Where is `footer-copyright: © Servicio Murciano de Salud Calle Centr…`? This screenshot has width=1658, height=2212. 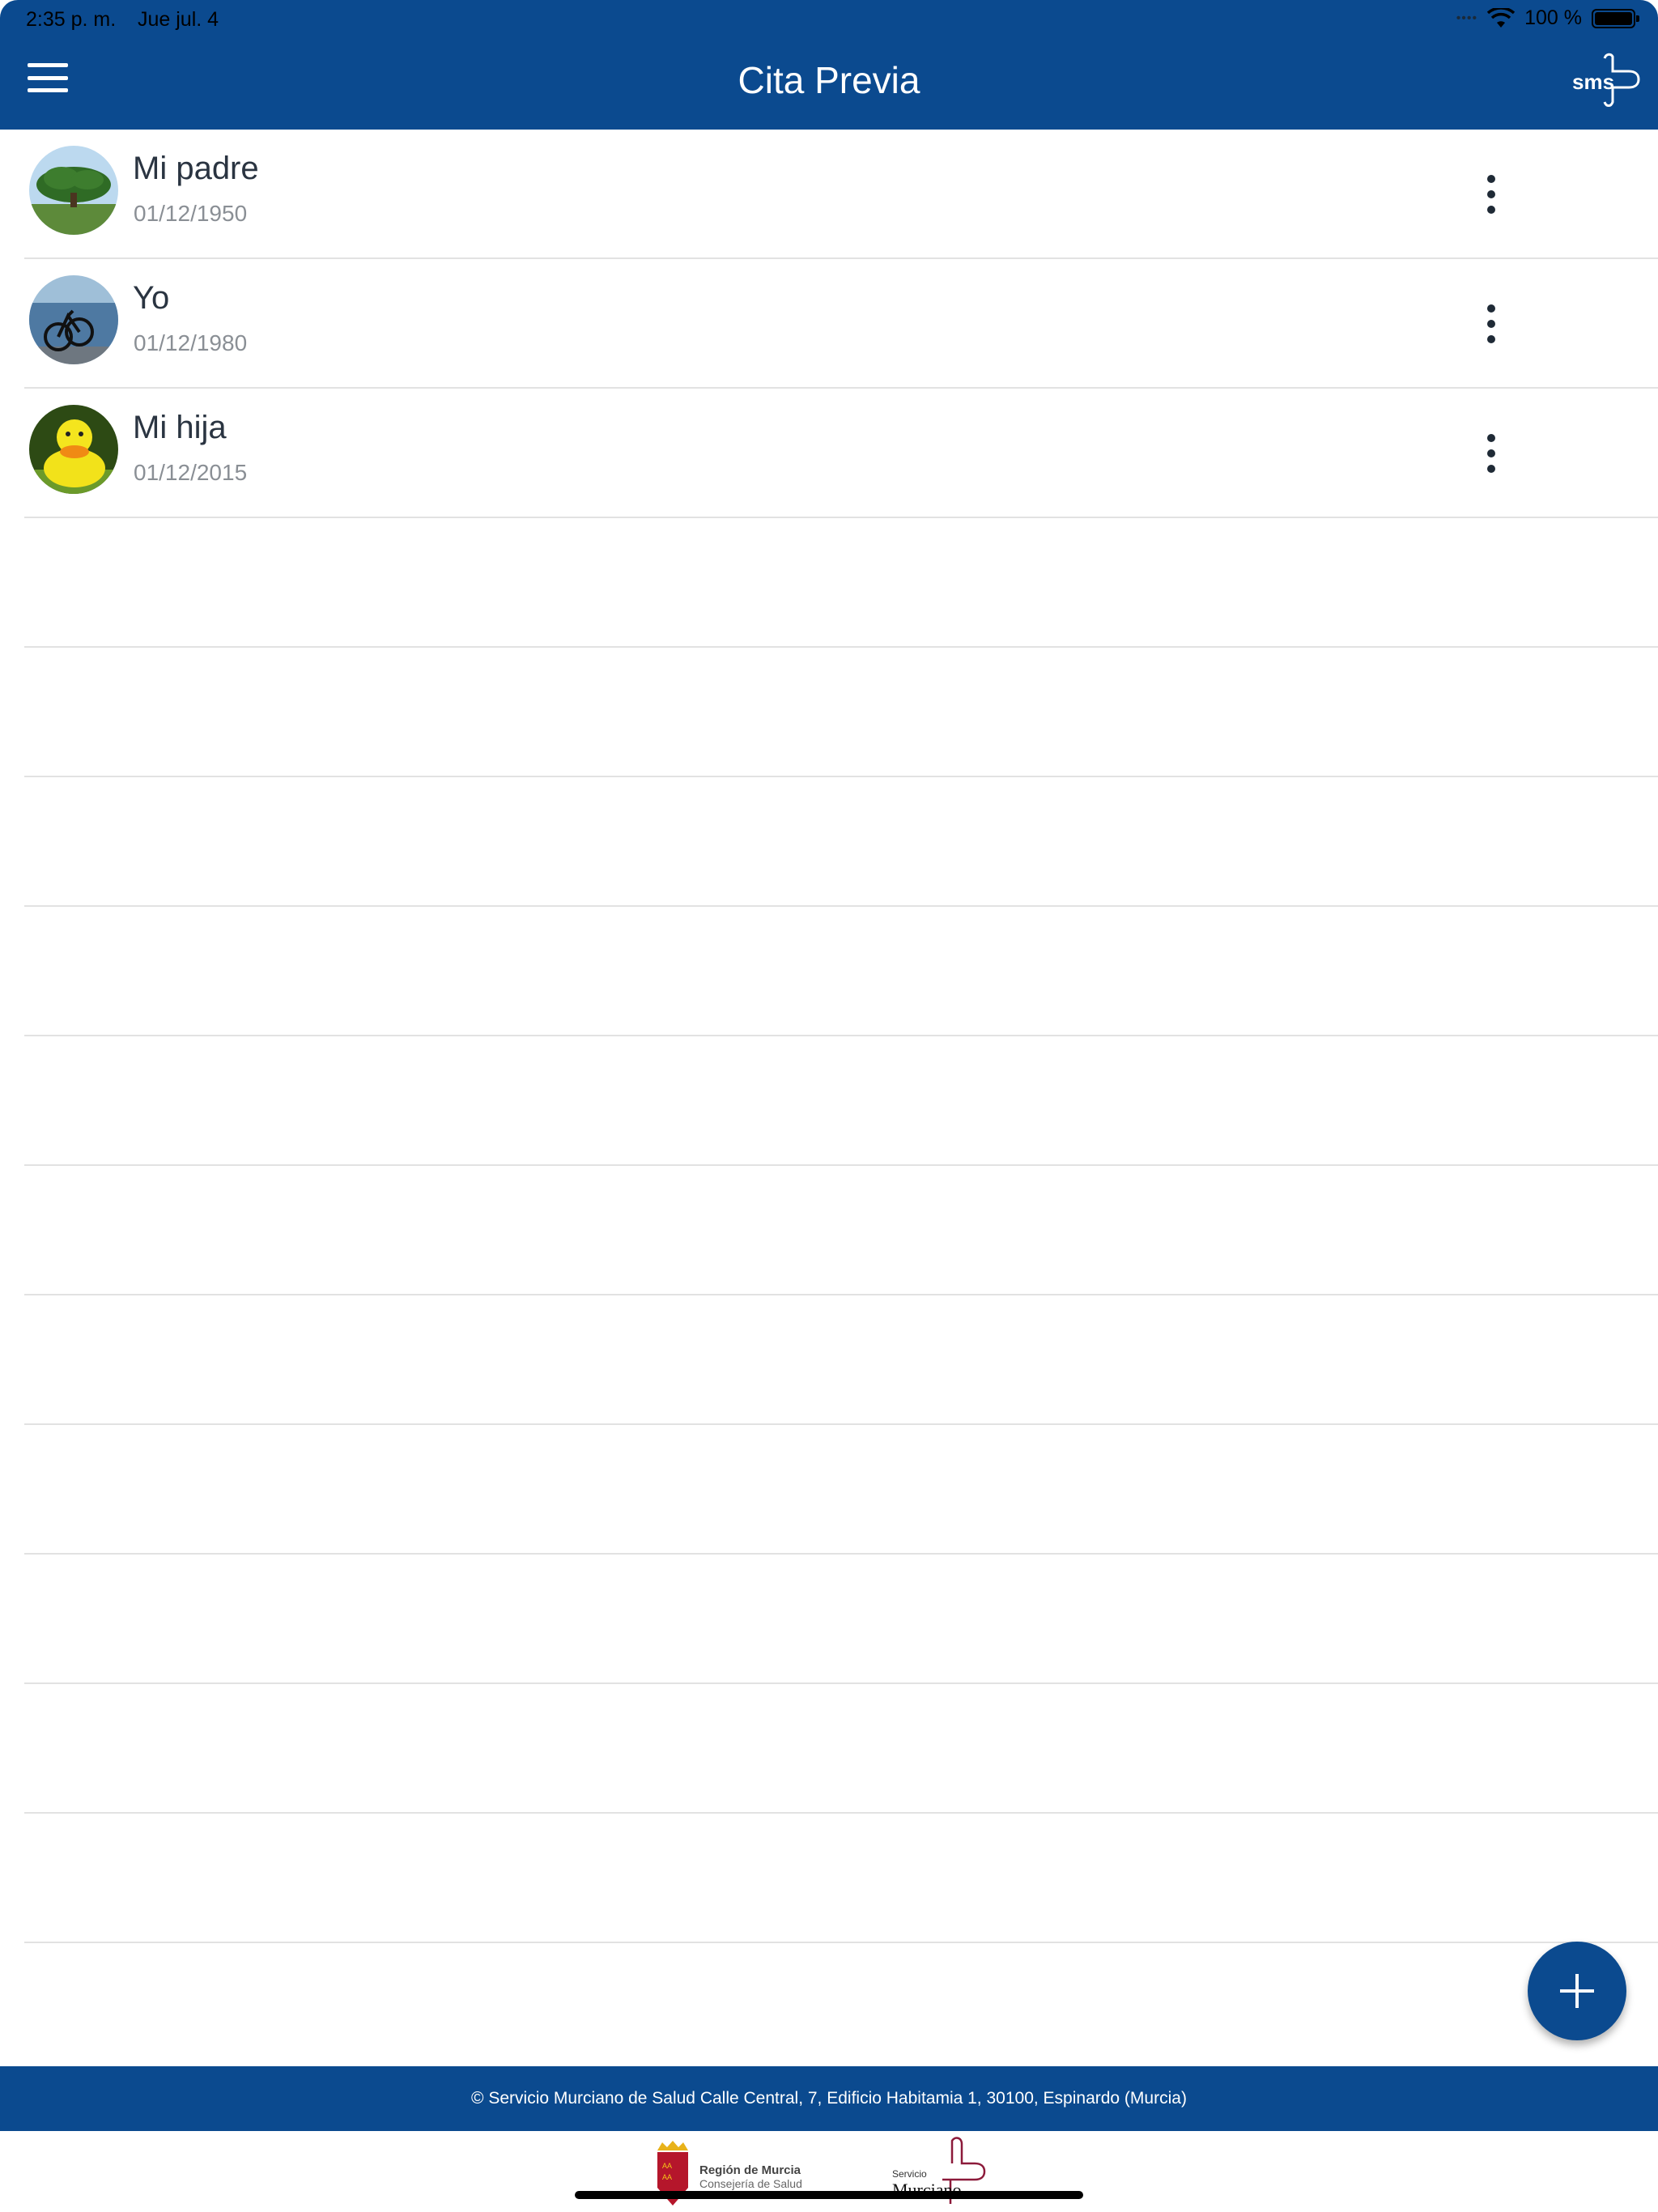 footer-copyright: © Servicio Murciano de Salud Calle Centr… is located at coordinates (829, 2098).